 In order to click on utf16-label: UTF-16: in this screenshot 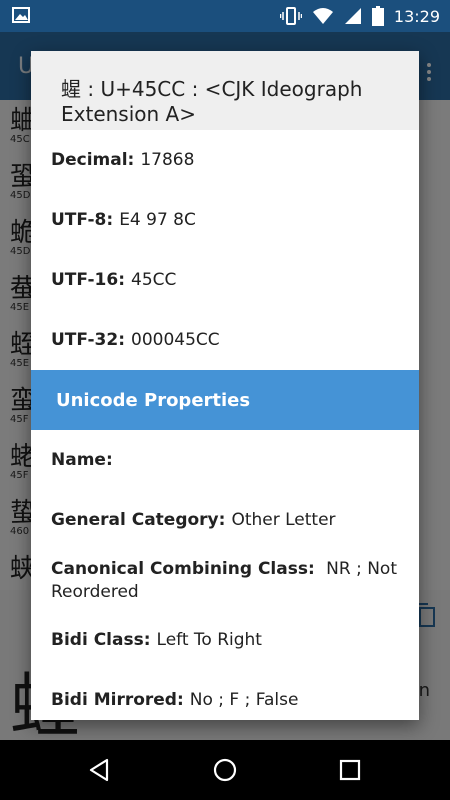, I will do `click(88, 280)`.